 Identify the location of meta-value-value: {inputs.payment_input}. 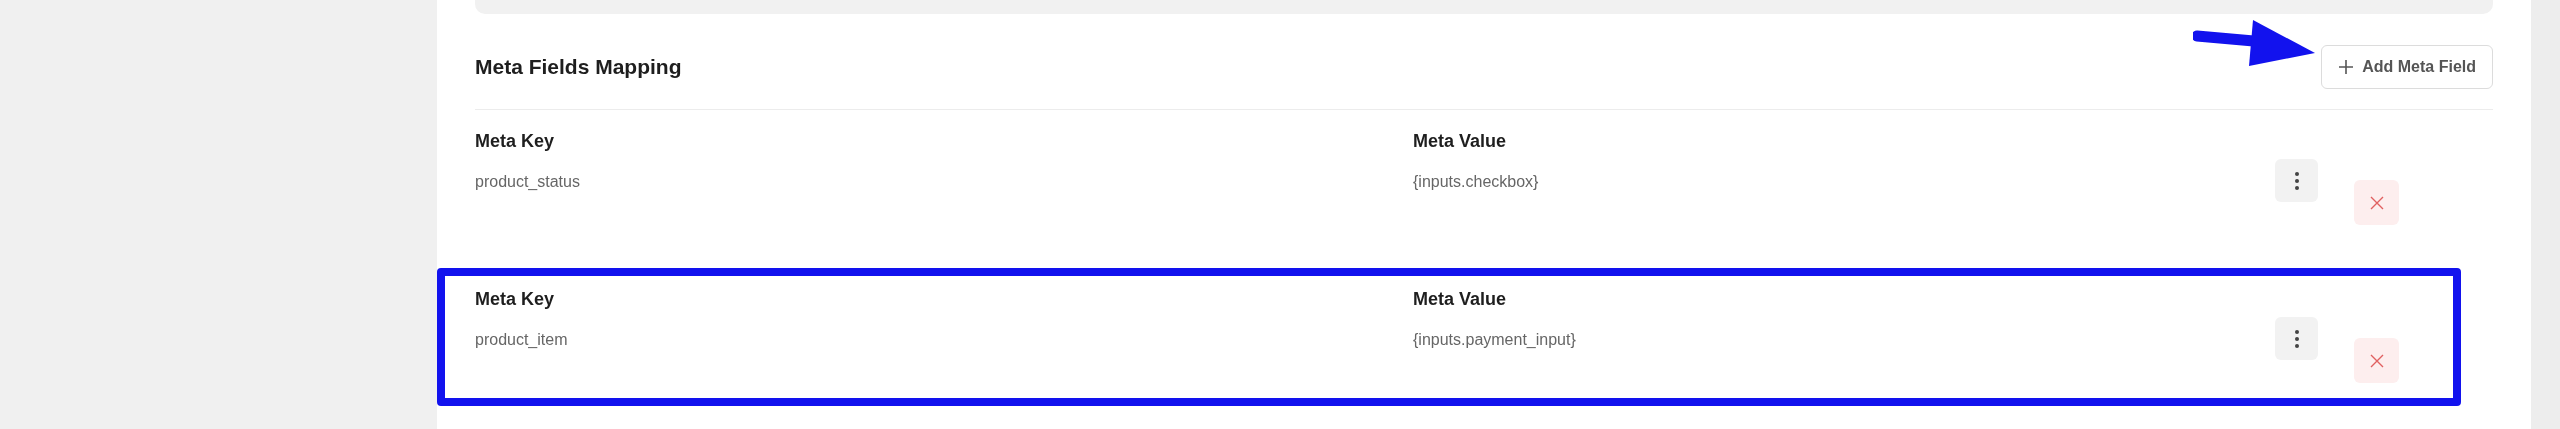
(1495, 340).